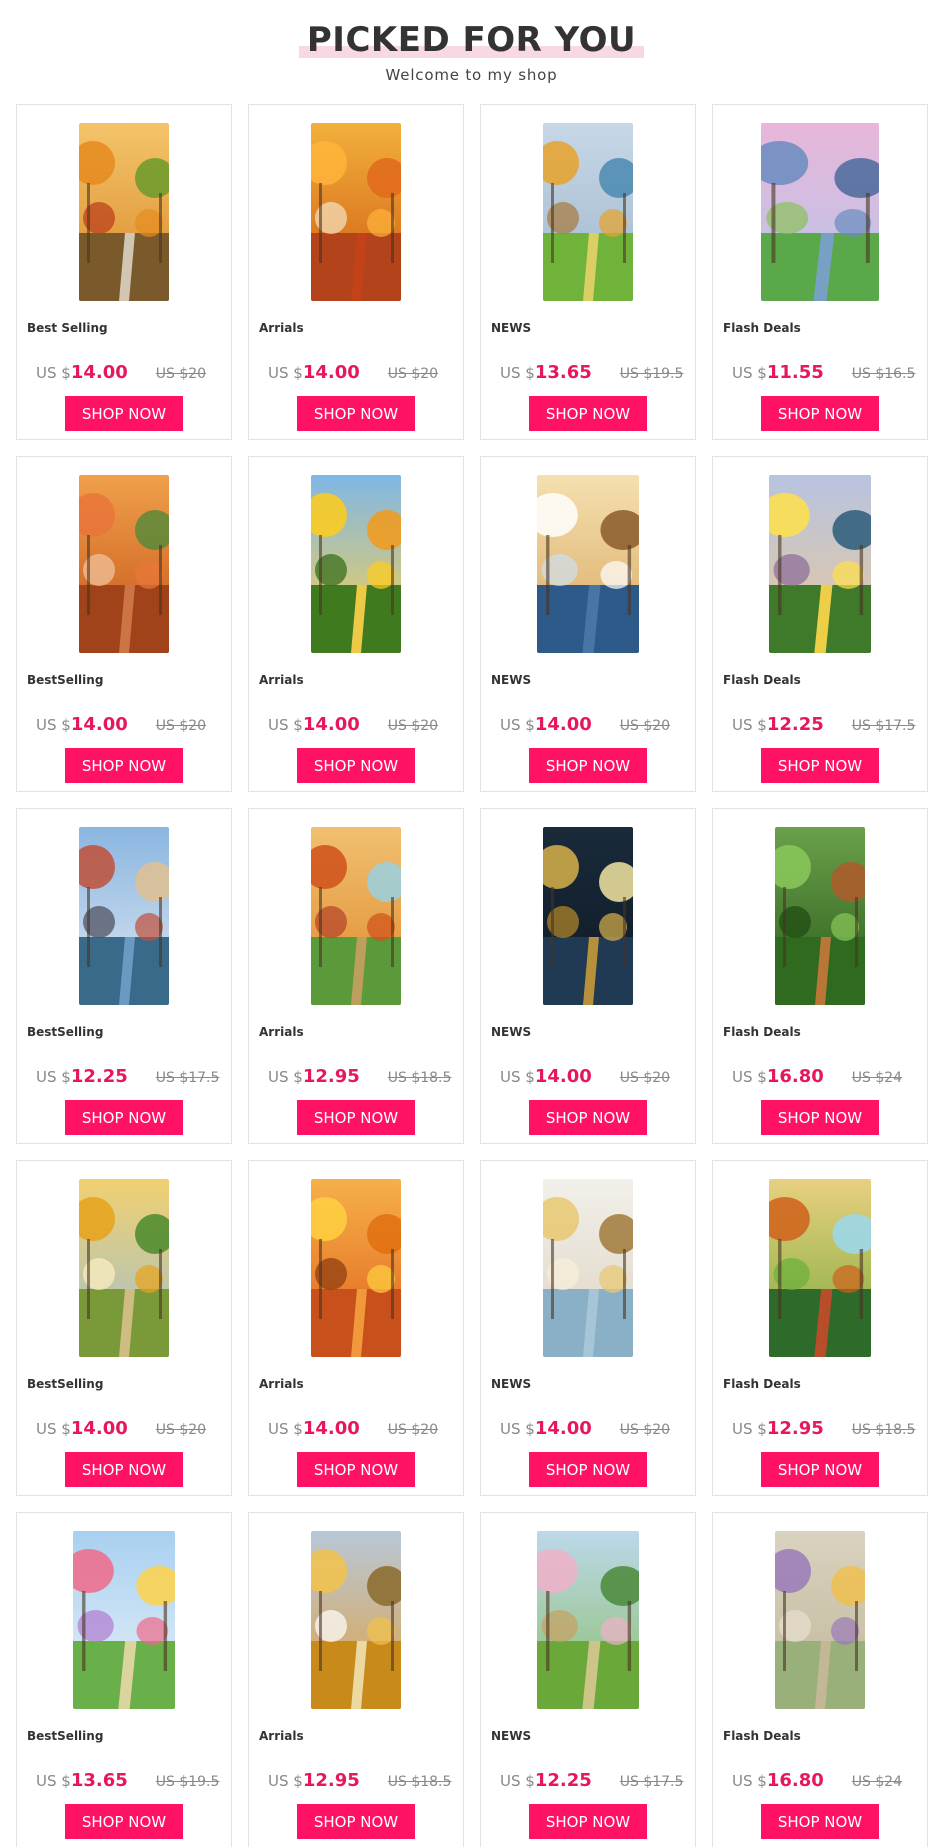 The width and height of the screenshot is (943, 1847). What do you see at coordinates (823, 372) in the screenshot?
I see `price-row: US $11.55 US $16.5` at bounding box center [823, 372].